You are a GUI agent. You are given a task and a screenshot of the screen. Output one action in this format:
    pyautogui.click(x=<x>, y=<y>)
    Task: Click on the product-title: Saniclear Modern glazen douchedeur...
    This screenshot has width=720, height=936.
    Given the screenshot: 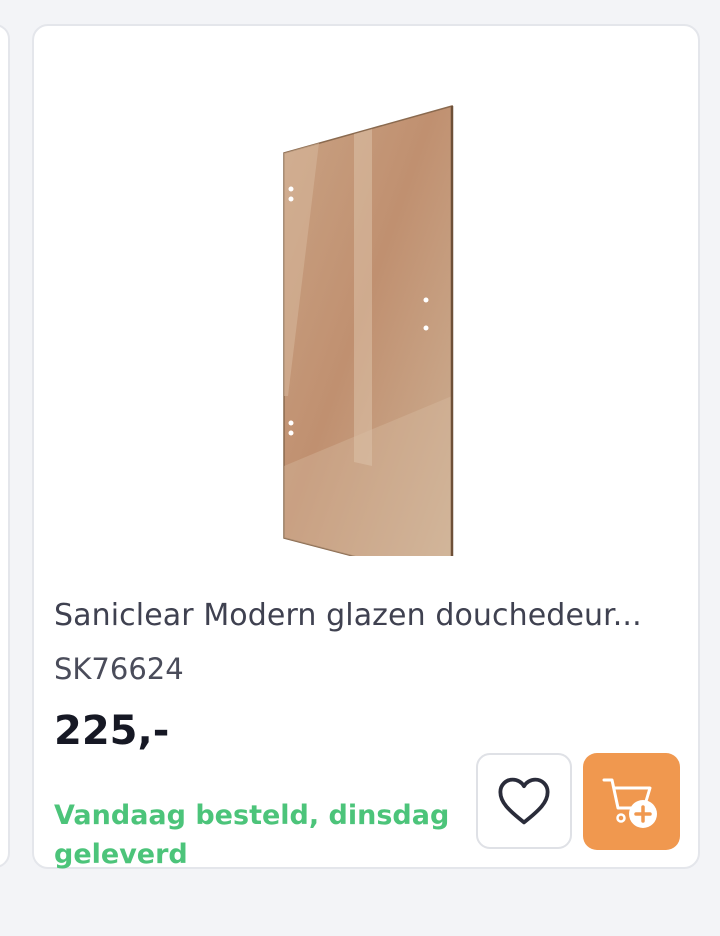 What is the action you would take?
    pyautogui.click(x=348, y=615)
    